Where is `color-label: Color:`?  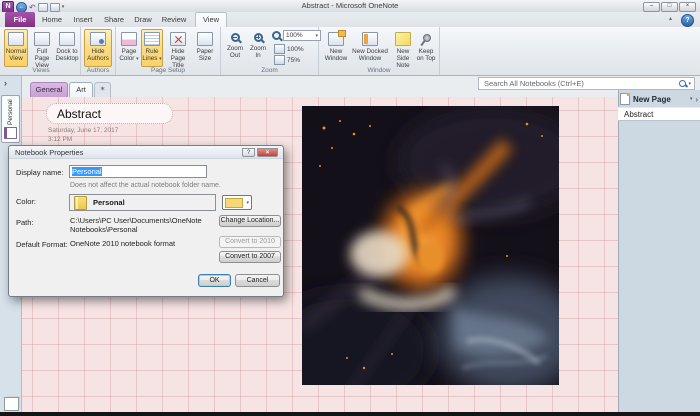 color-label: Color: is located at coordinates (26, 201).